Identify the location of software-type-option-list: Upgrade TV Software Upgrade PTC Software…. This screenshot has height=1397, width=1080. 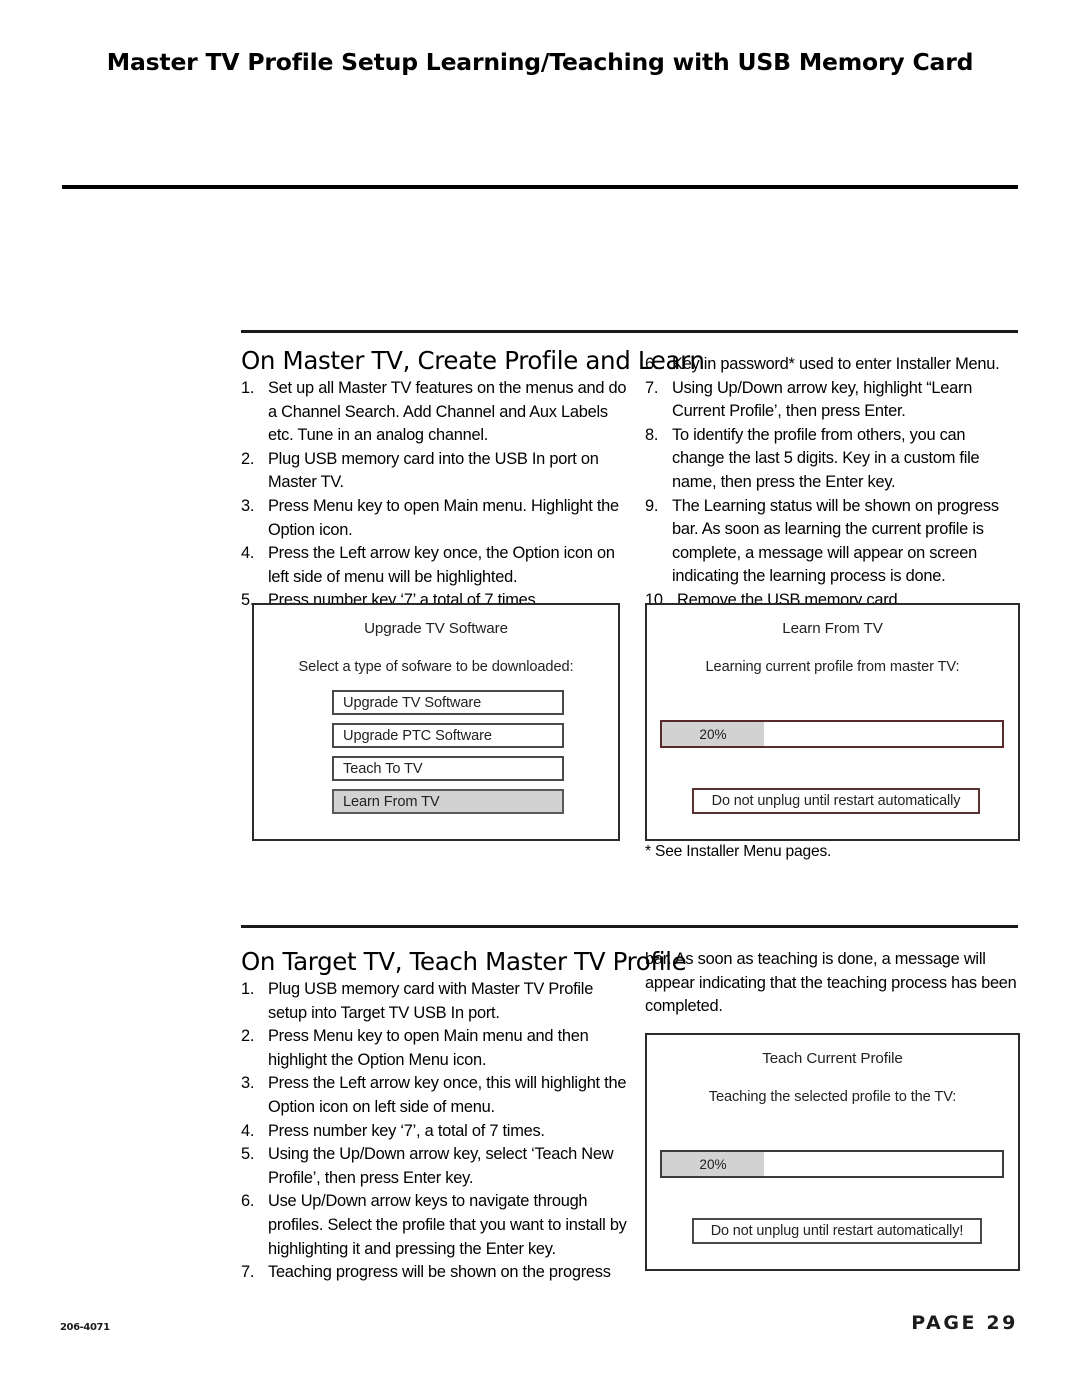
(448, 752).